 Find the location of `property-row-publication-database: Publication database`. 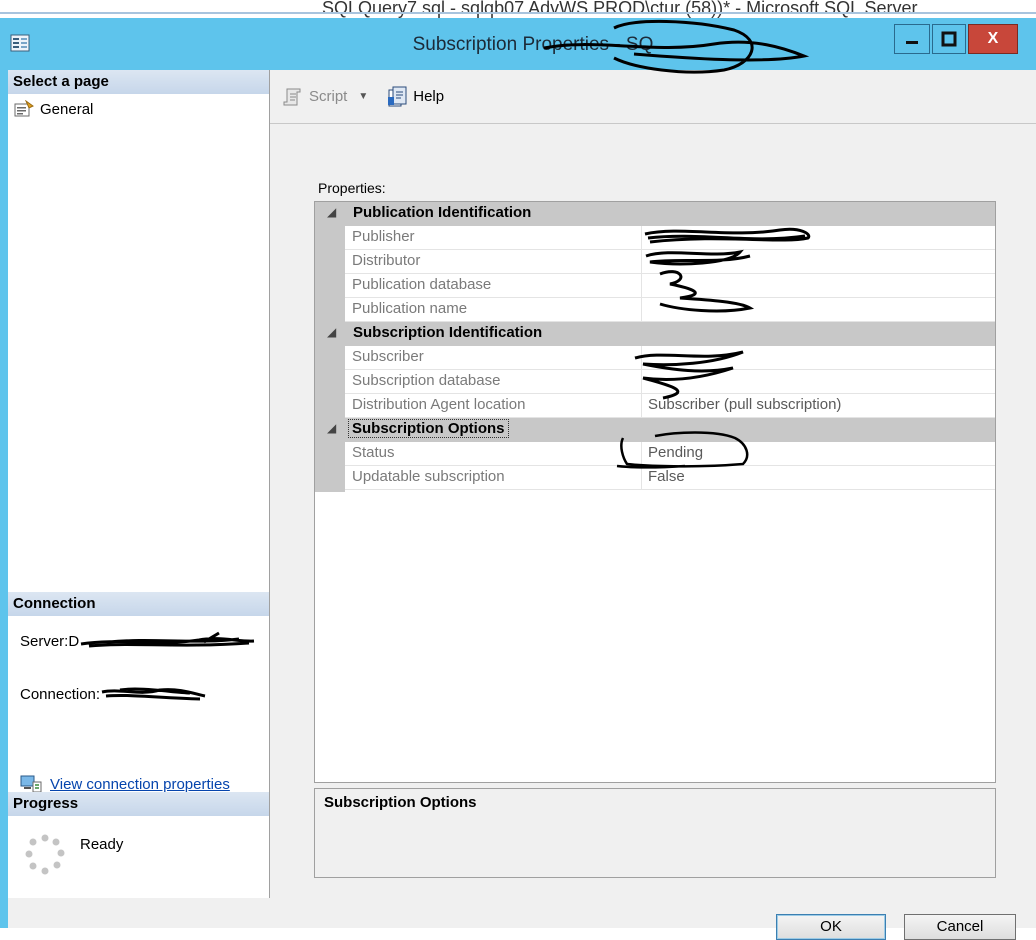

property-row-publication-database: Publication database is located at coordinates (655, 286).